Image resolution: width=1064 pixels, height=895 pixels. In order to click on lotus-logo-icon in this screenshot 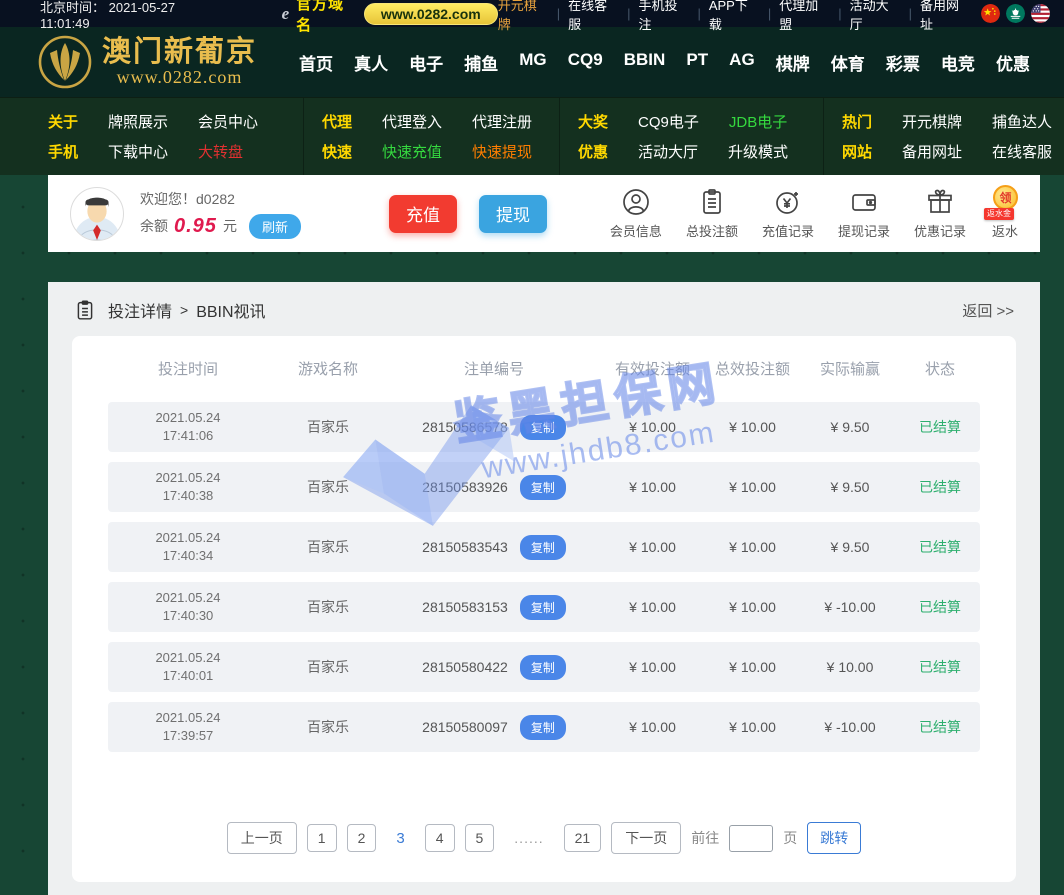, I will do `click(65, 62)`.